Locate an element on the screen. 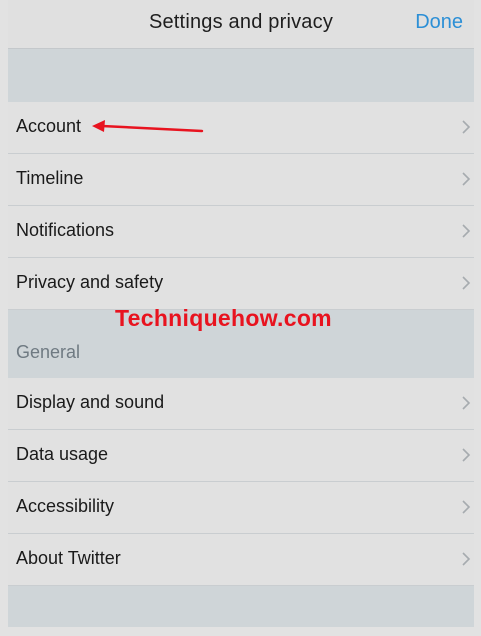 This screenshot has height=636, width=481. row-label: Data usage is located at coordinates (62, 454).